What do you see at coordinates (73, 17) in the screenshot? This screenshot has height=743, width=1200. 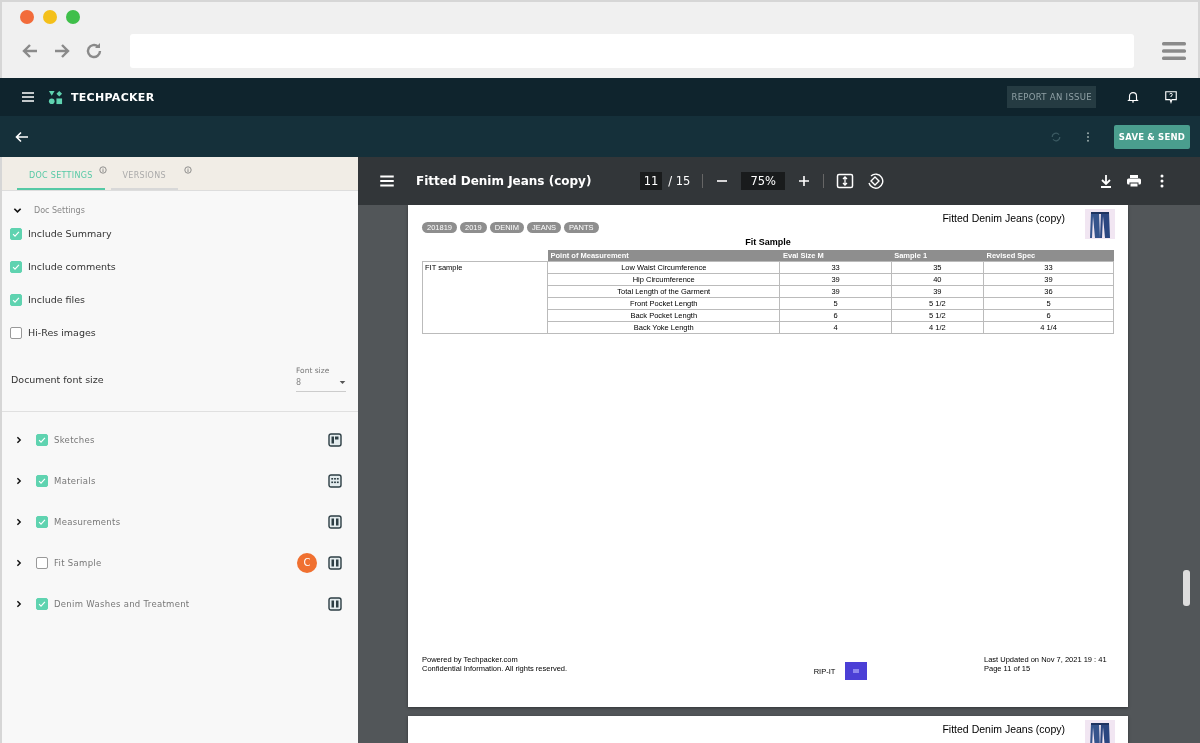 I see `maximize-dot-icon` at bounding box center [73, 17].